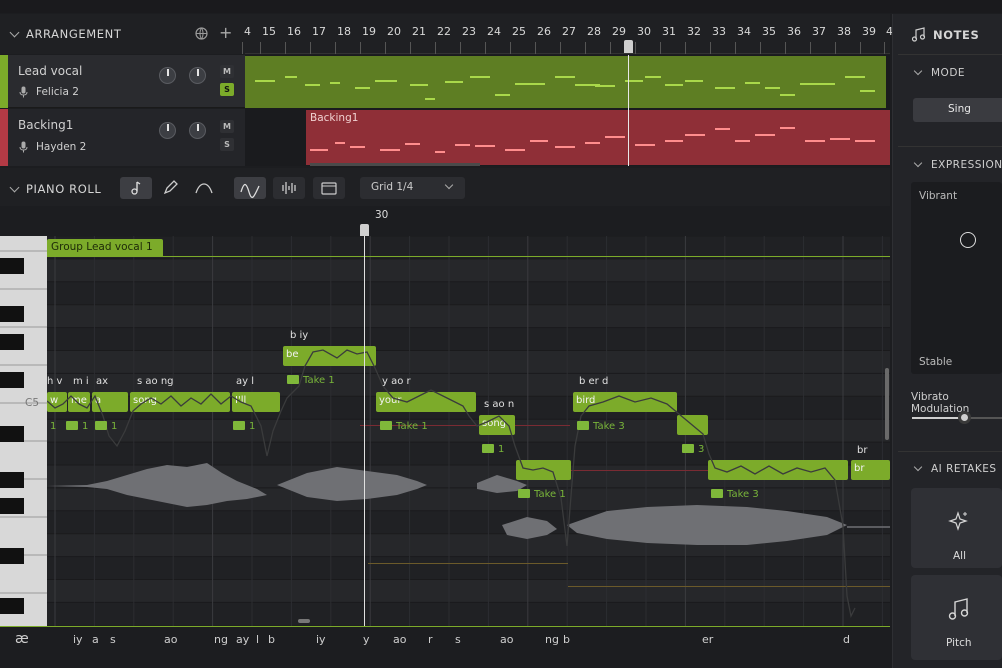  What do you see at coordinates (499, 404) in the screenshot?
I see `phoneme-label: s ao n` at bounding box center [499, 404].